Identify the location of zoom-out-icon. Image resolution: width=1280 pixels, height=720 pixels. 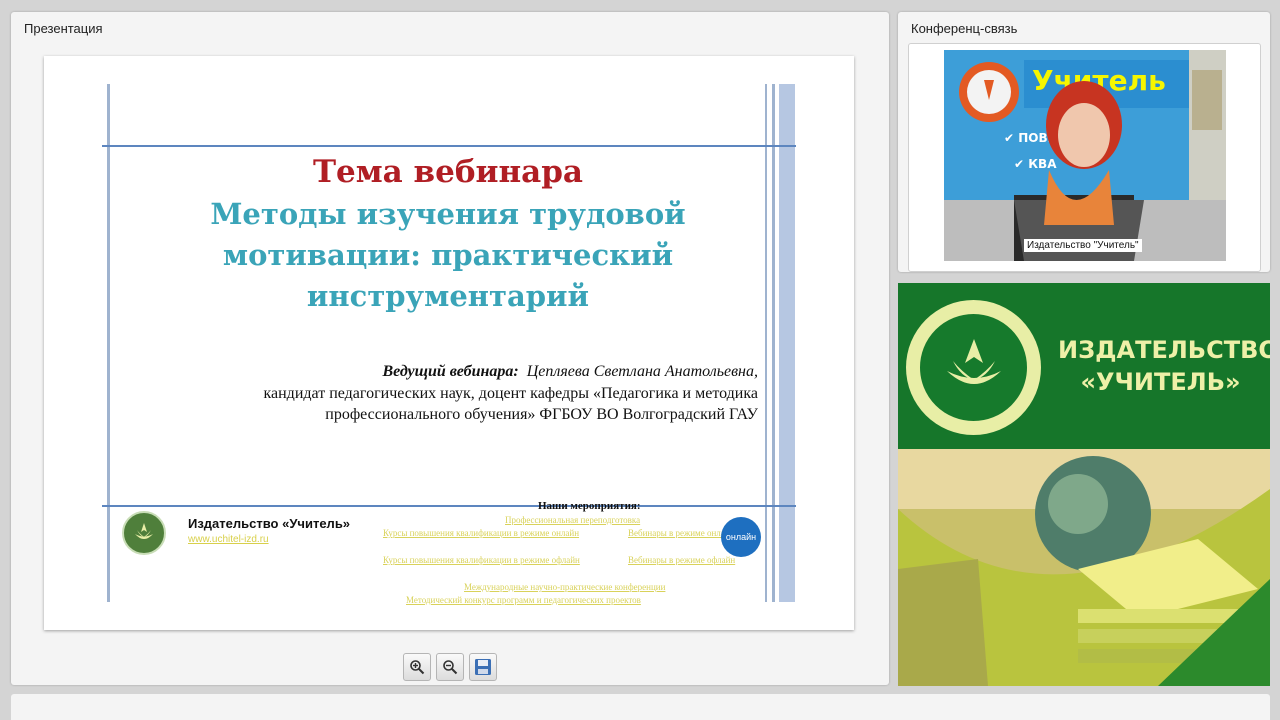
(450, 667).